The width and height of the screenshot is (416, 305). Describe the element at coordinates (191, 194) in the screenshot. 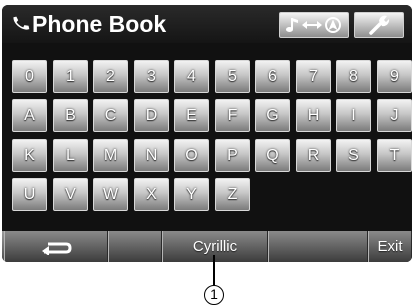

I see `key-y: Y` at that location.